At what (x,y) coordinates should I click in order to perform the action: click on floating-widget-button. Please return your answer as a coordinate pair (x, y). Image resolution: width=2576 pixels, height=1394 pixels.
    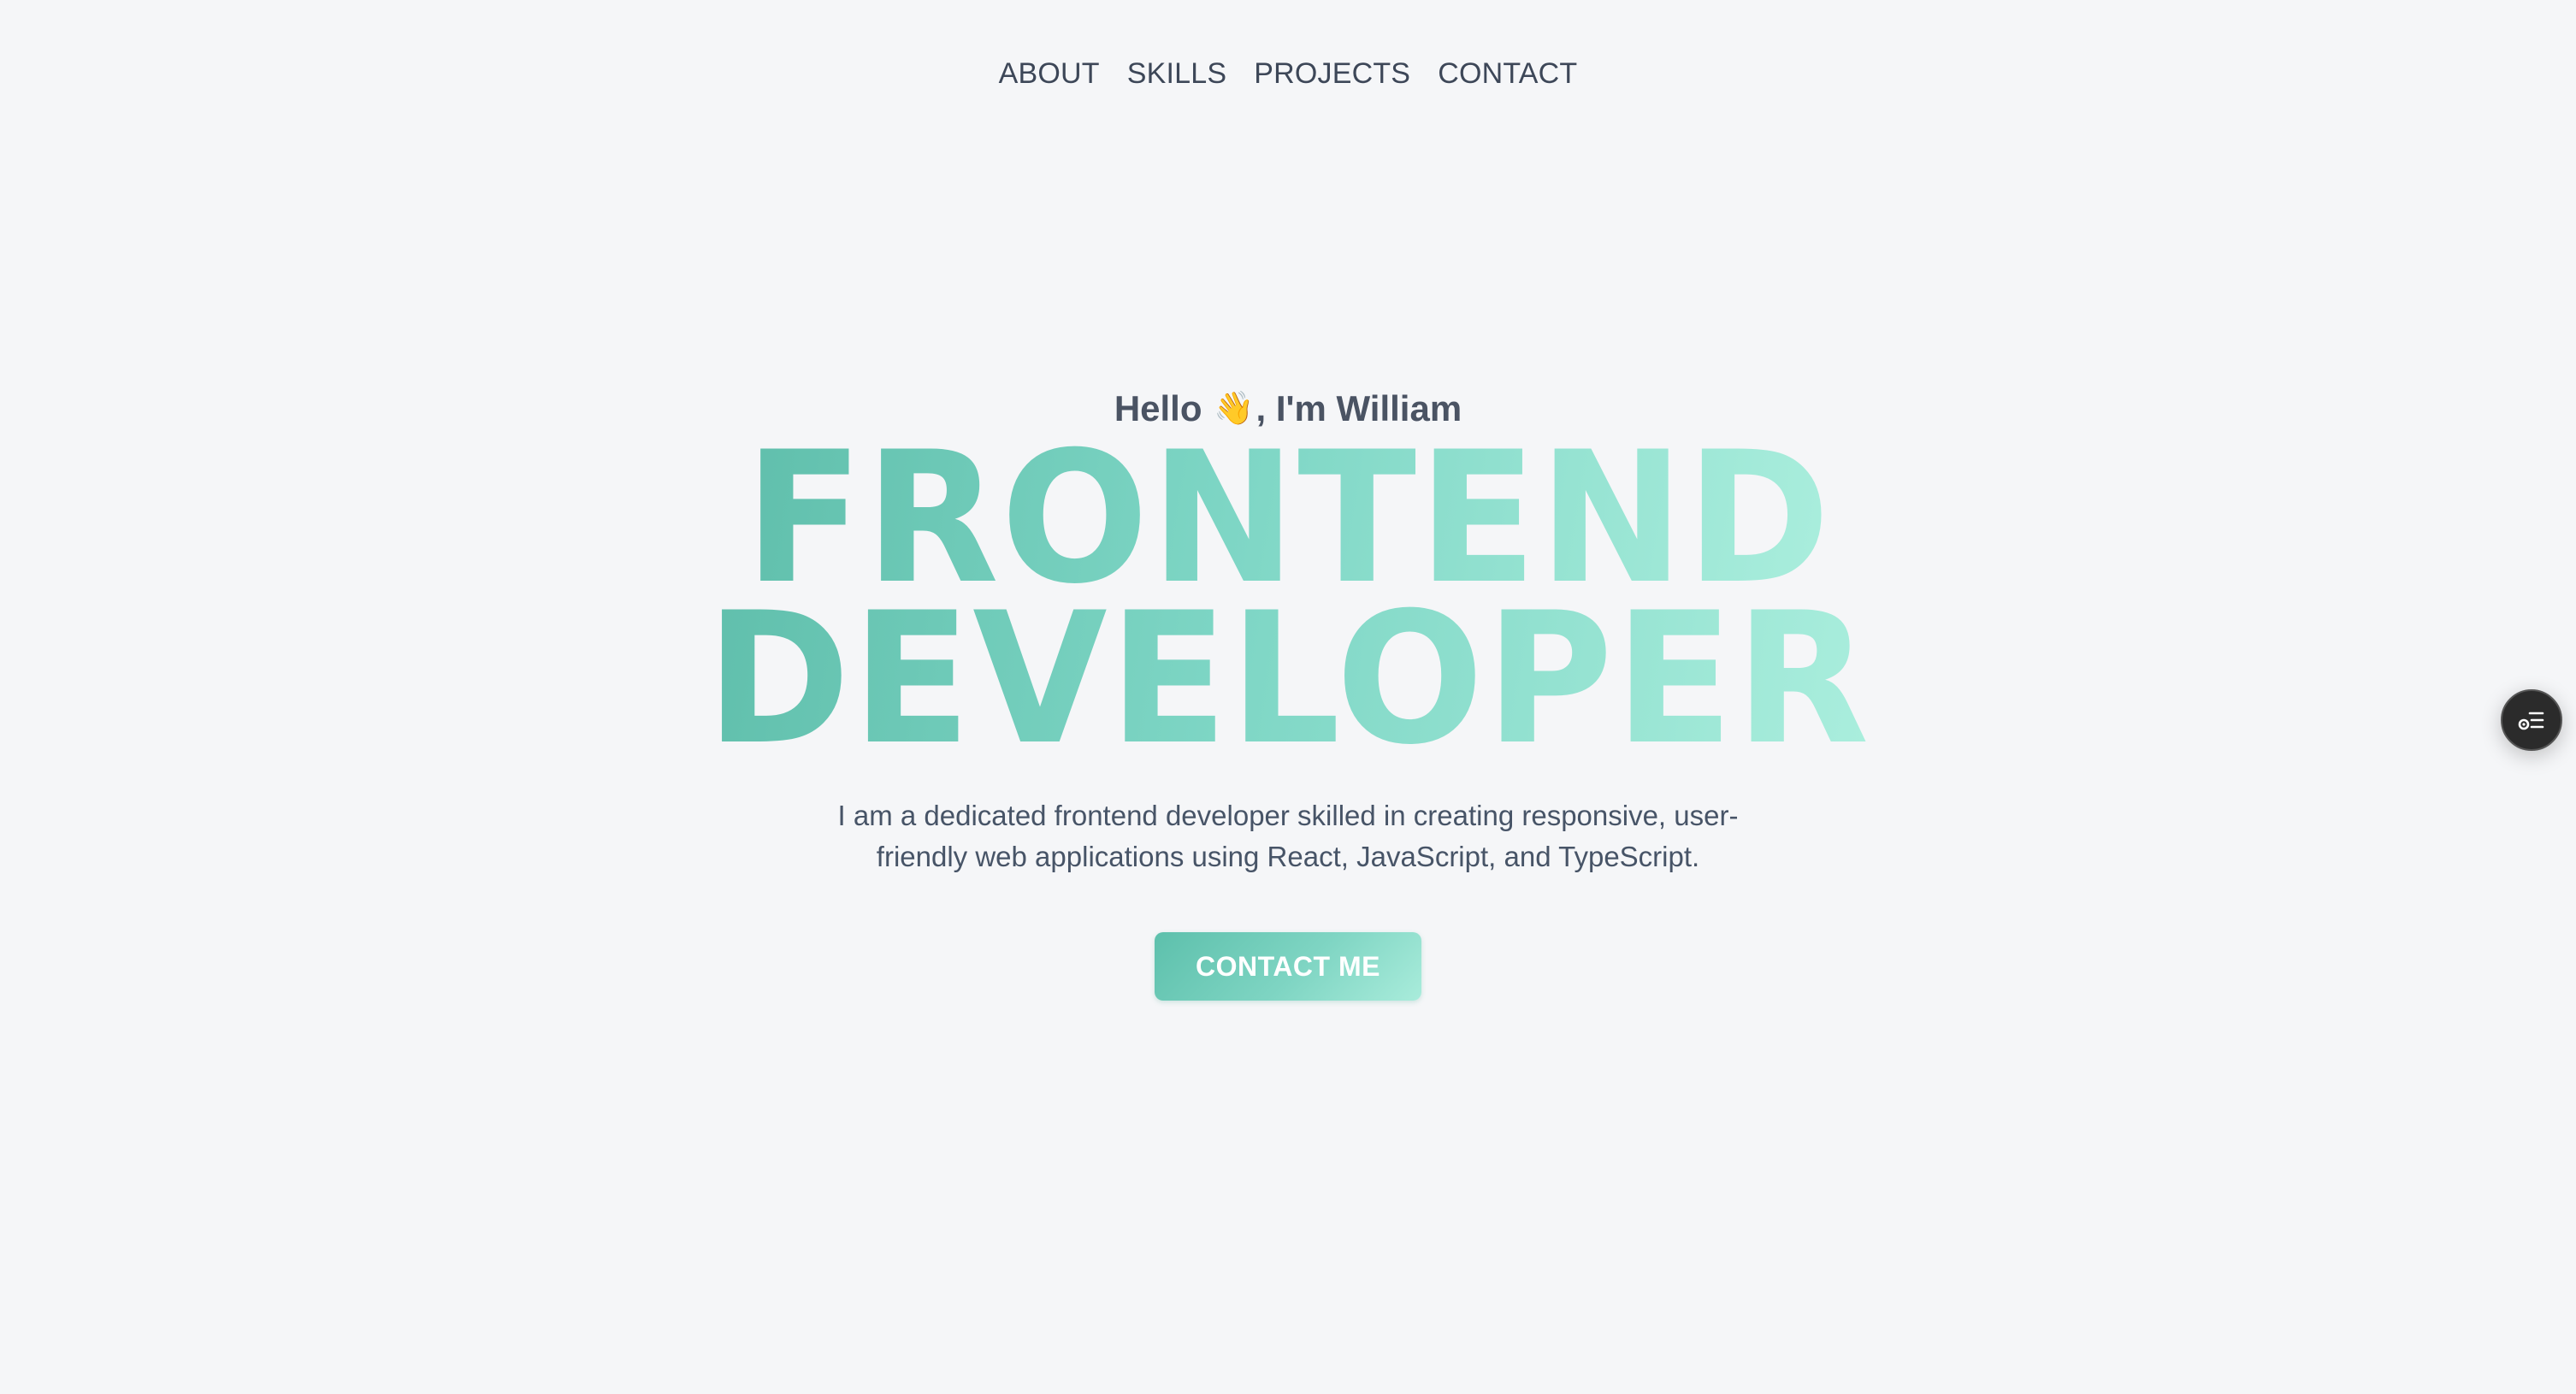
    Looking at the image, I should click on (2531, 720).